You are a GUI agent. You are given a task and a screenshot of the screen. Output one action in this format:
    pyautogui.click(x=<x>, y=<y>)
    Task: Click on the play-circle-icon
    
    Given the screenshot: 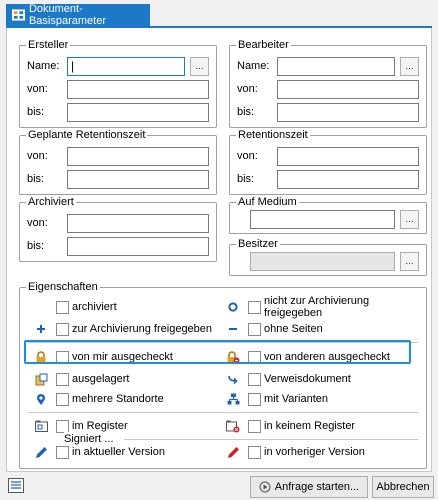 What is the action you would take?
    pyautogui.click(x=265, y=487)
    